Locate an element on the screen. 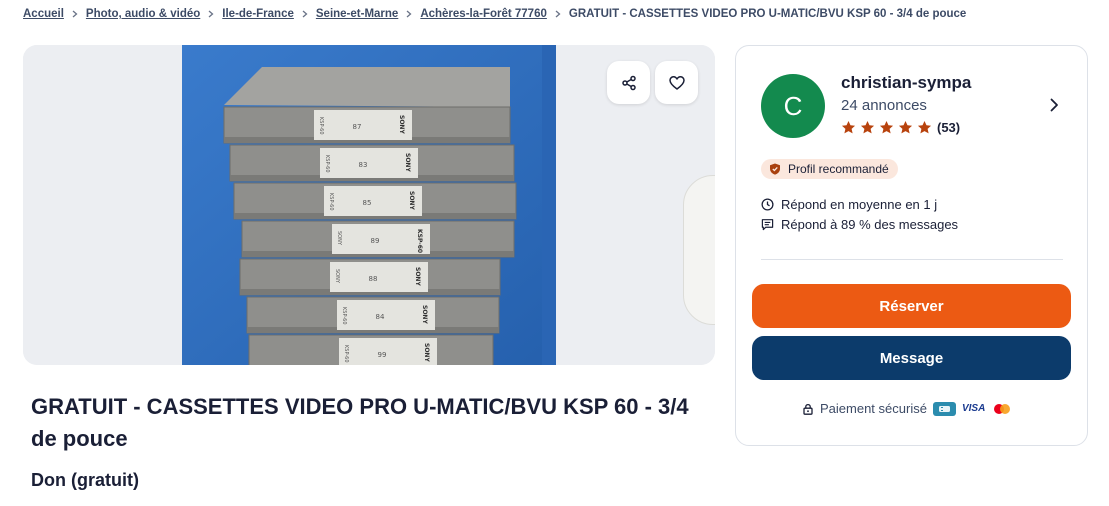 Image resolution: width=1109 pixels, height=506 pixels. badge-label: Profil recommandé is located at coordinates (838, 169).